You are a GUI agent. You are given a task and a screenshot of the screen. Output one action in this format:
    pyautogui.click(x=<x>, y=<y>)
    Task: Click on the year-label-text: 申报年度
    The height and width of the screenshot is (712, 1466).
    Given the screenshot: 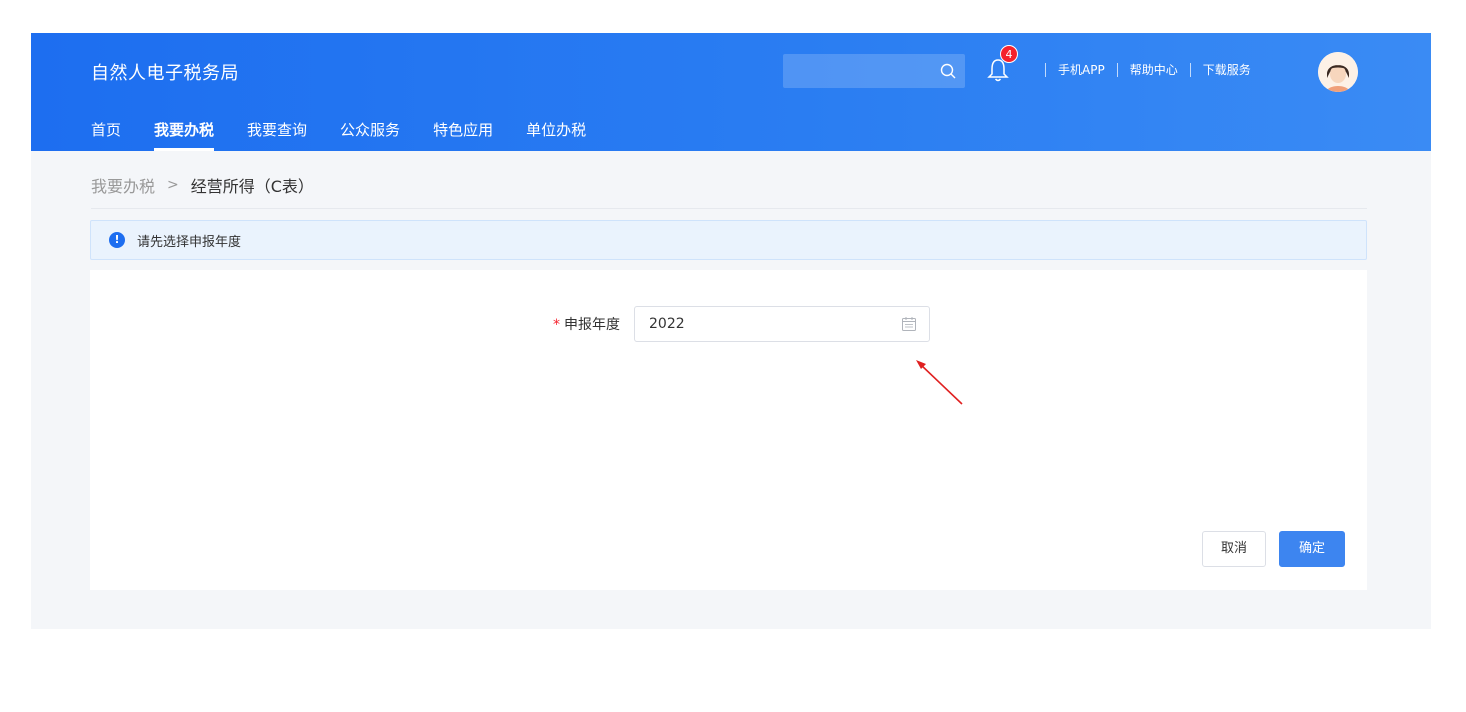 What is the action you would take?
    pyautogui.click(x=592, y=325)
    